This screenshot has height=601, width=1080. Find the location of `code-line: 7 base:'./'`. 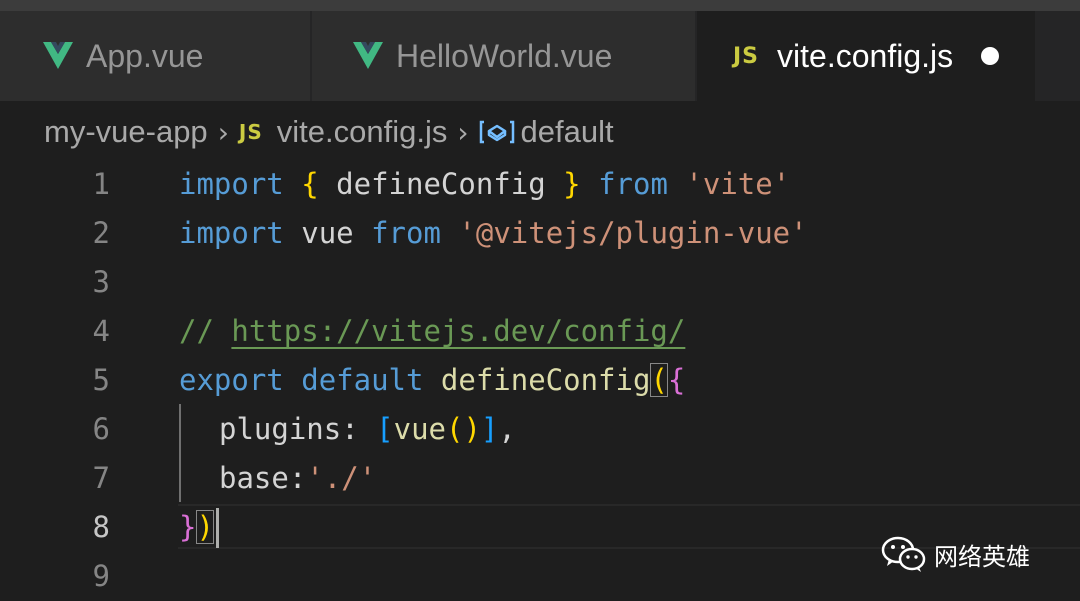

code-line: 7 base:'./' is located at coordinates (540, 478).